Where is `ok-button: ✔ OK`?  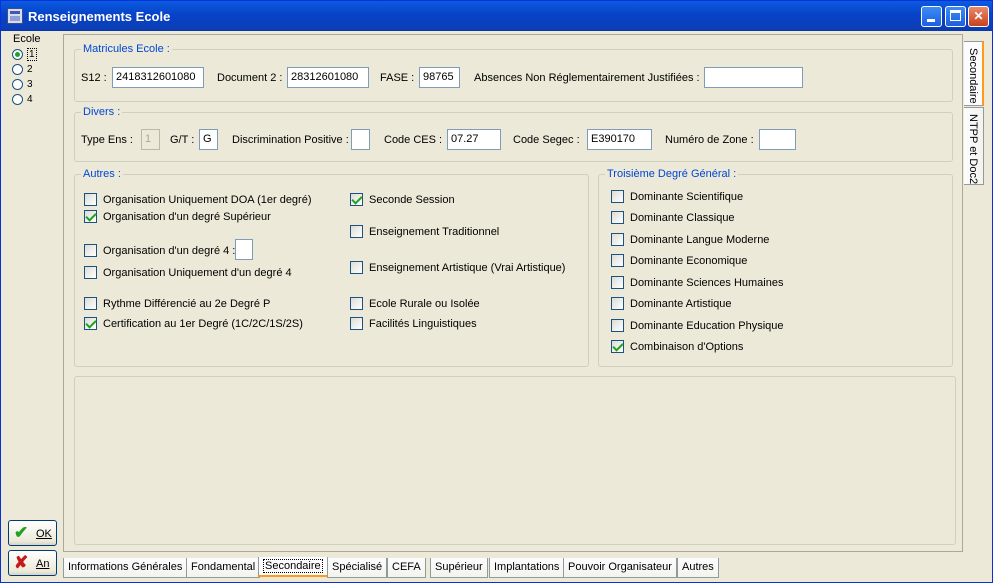 ok-button: ✔ OK is located at coordinates (32, 533).